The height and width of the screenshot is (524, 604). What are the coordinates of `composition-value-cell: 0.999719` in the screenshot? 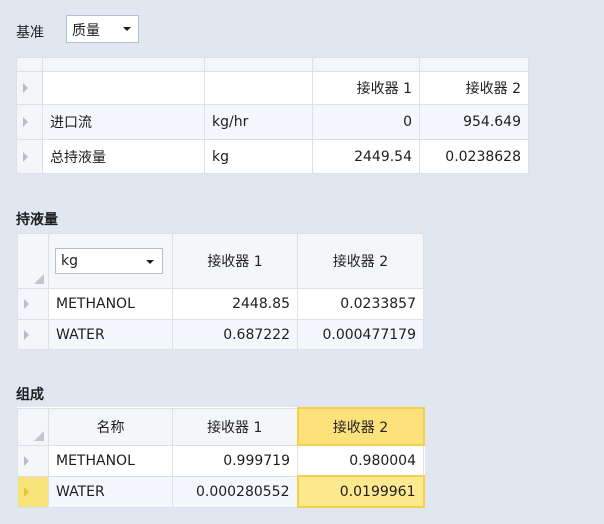 It's located at (235, 460).